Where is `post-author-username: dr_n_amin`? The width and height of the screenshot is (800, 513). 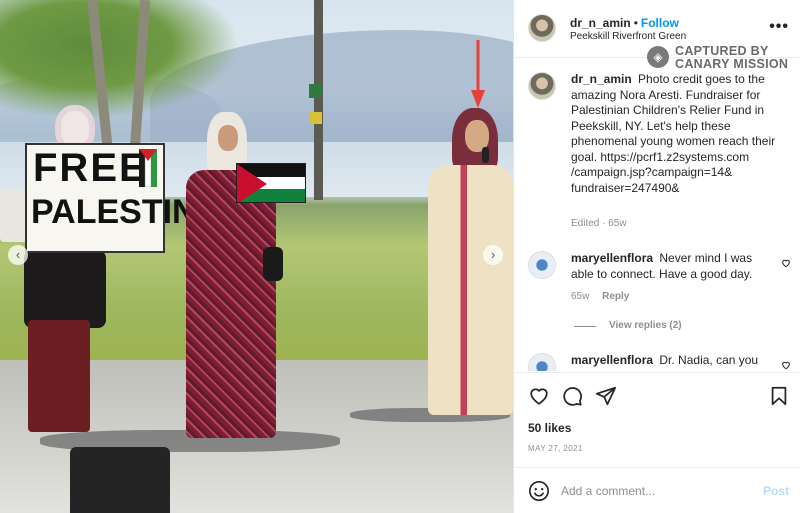 post-author-username: dr_n_amin is located at coordinates (600, 23).